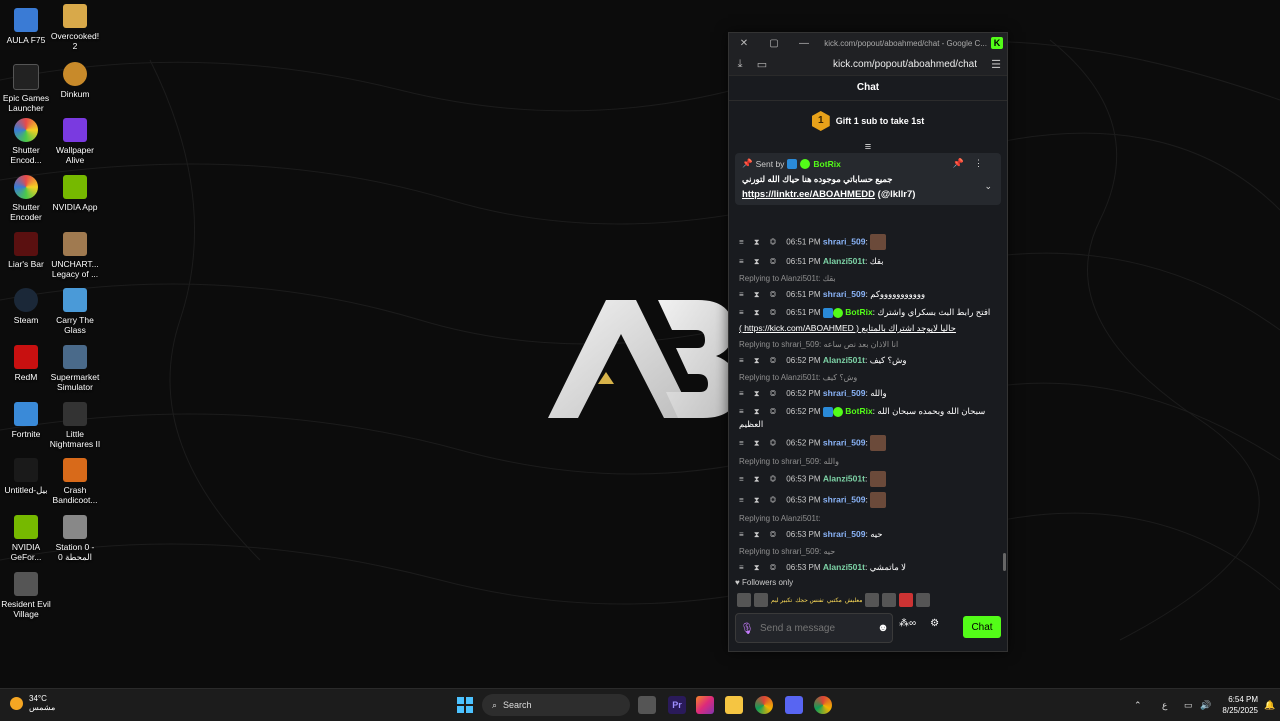  What do you see at coordinates (883, 628) in the screenshot?
I see `emoji-icon: ☻` at bounding box center [883, 628].